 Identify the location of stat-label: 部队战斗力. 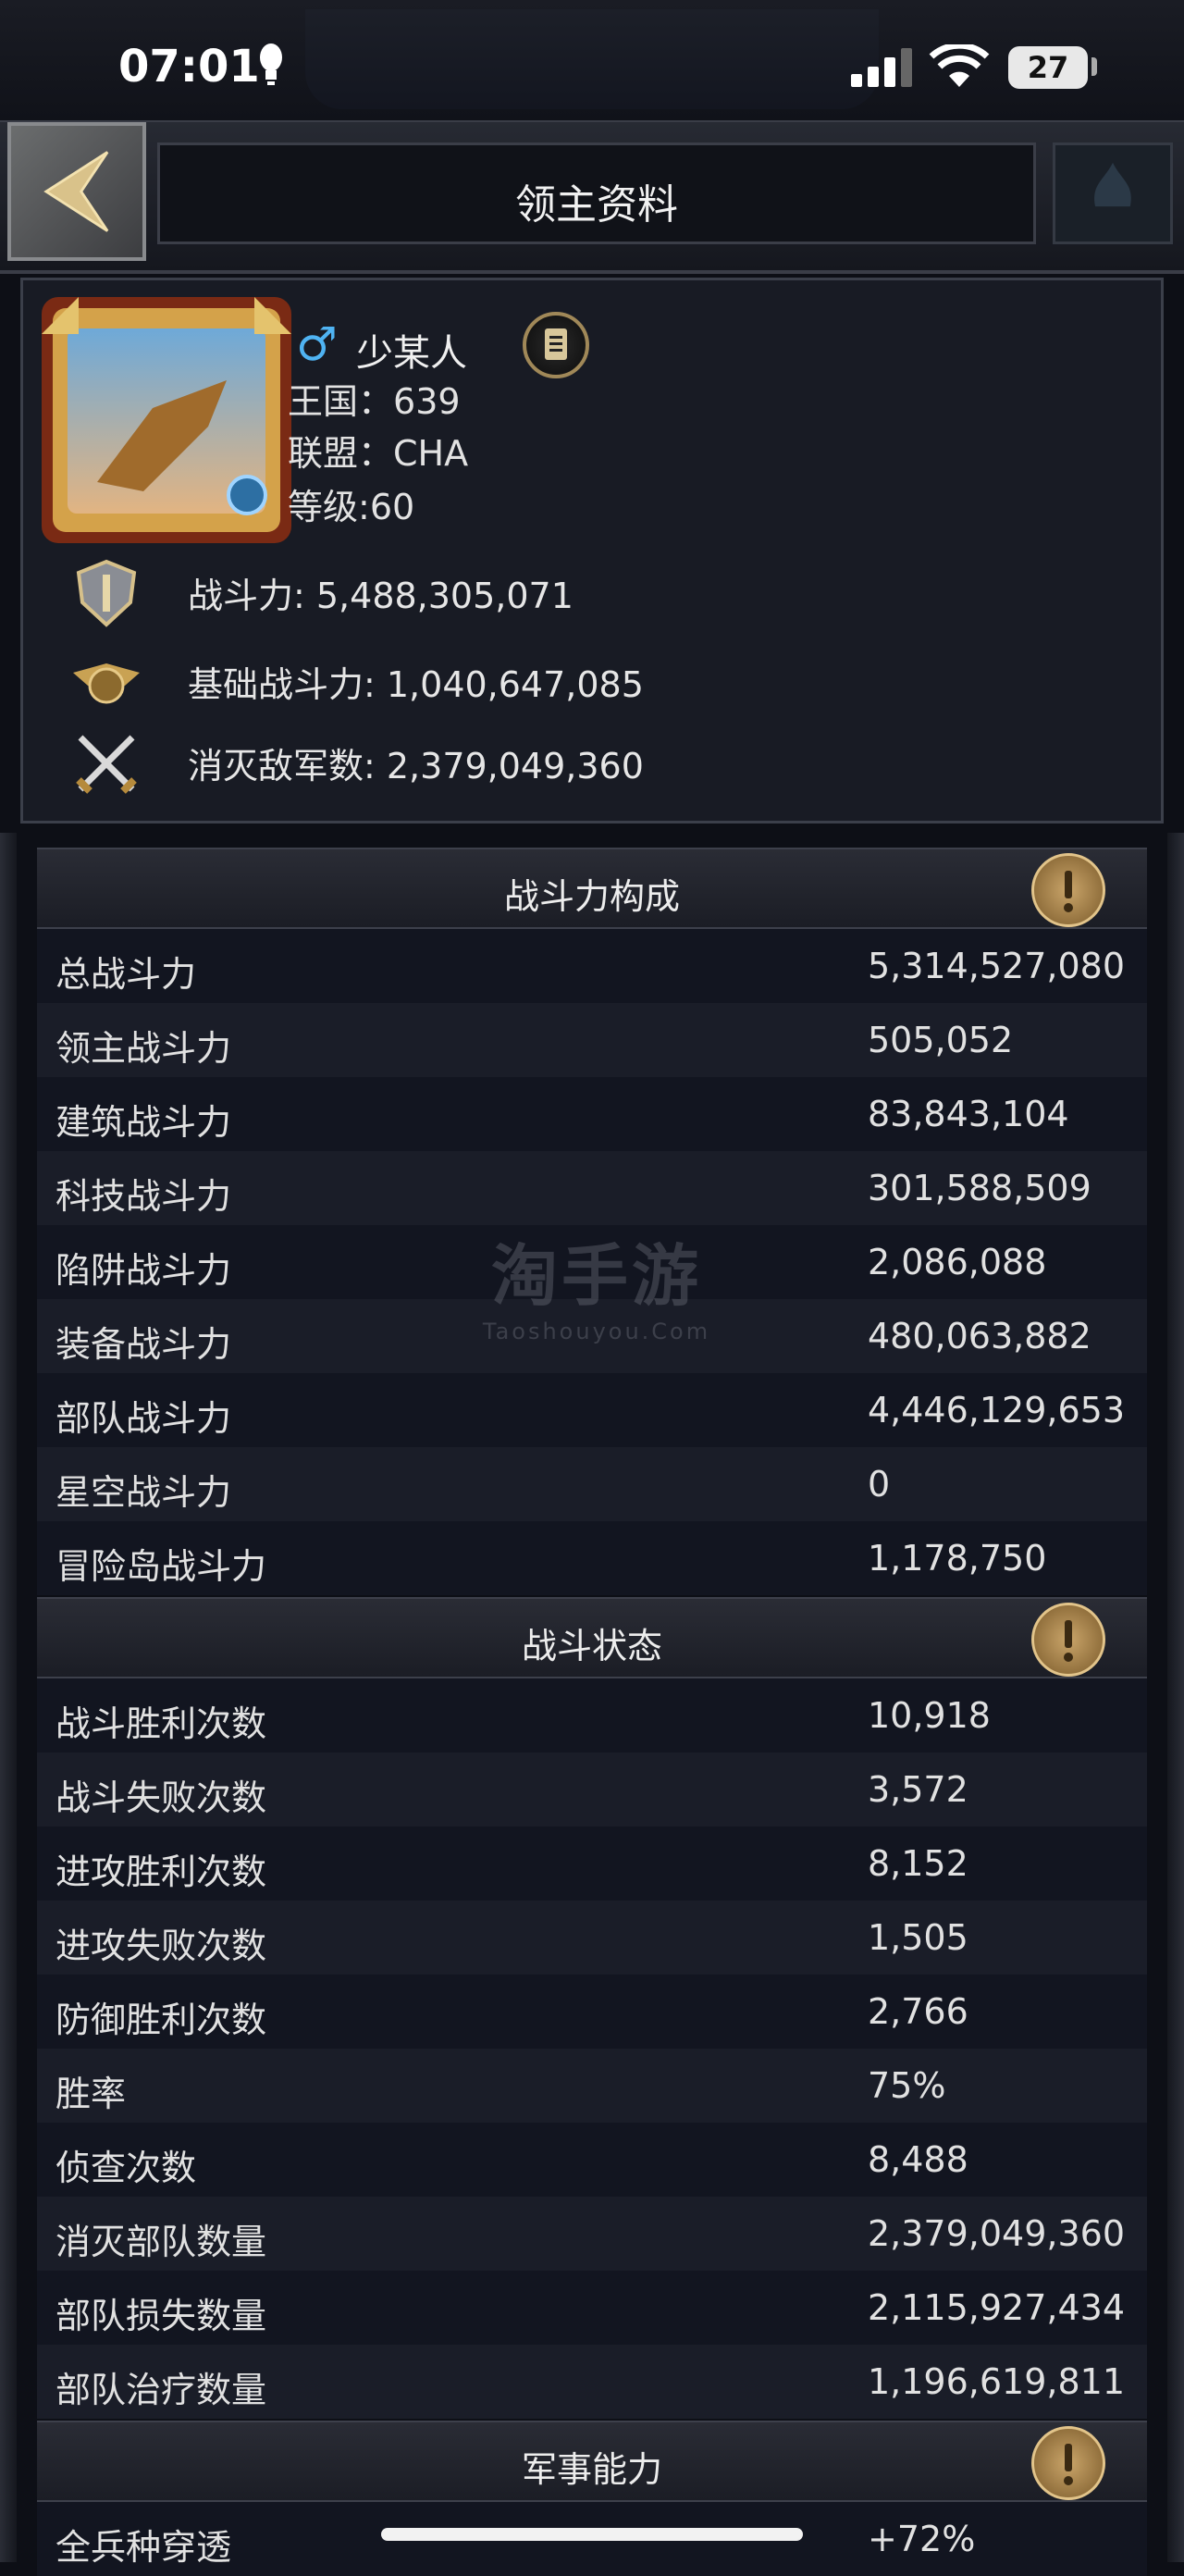
(144, 1418).